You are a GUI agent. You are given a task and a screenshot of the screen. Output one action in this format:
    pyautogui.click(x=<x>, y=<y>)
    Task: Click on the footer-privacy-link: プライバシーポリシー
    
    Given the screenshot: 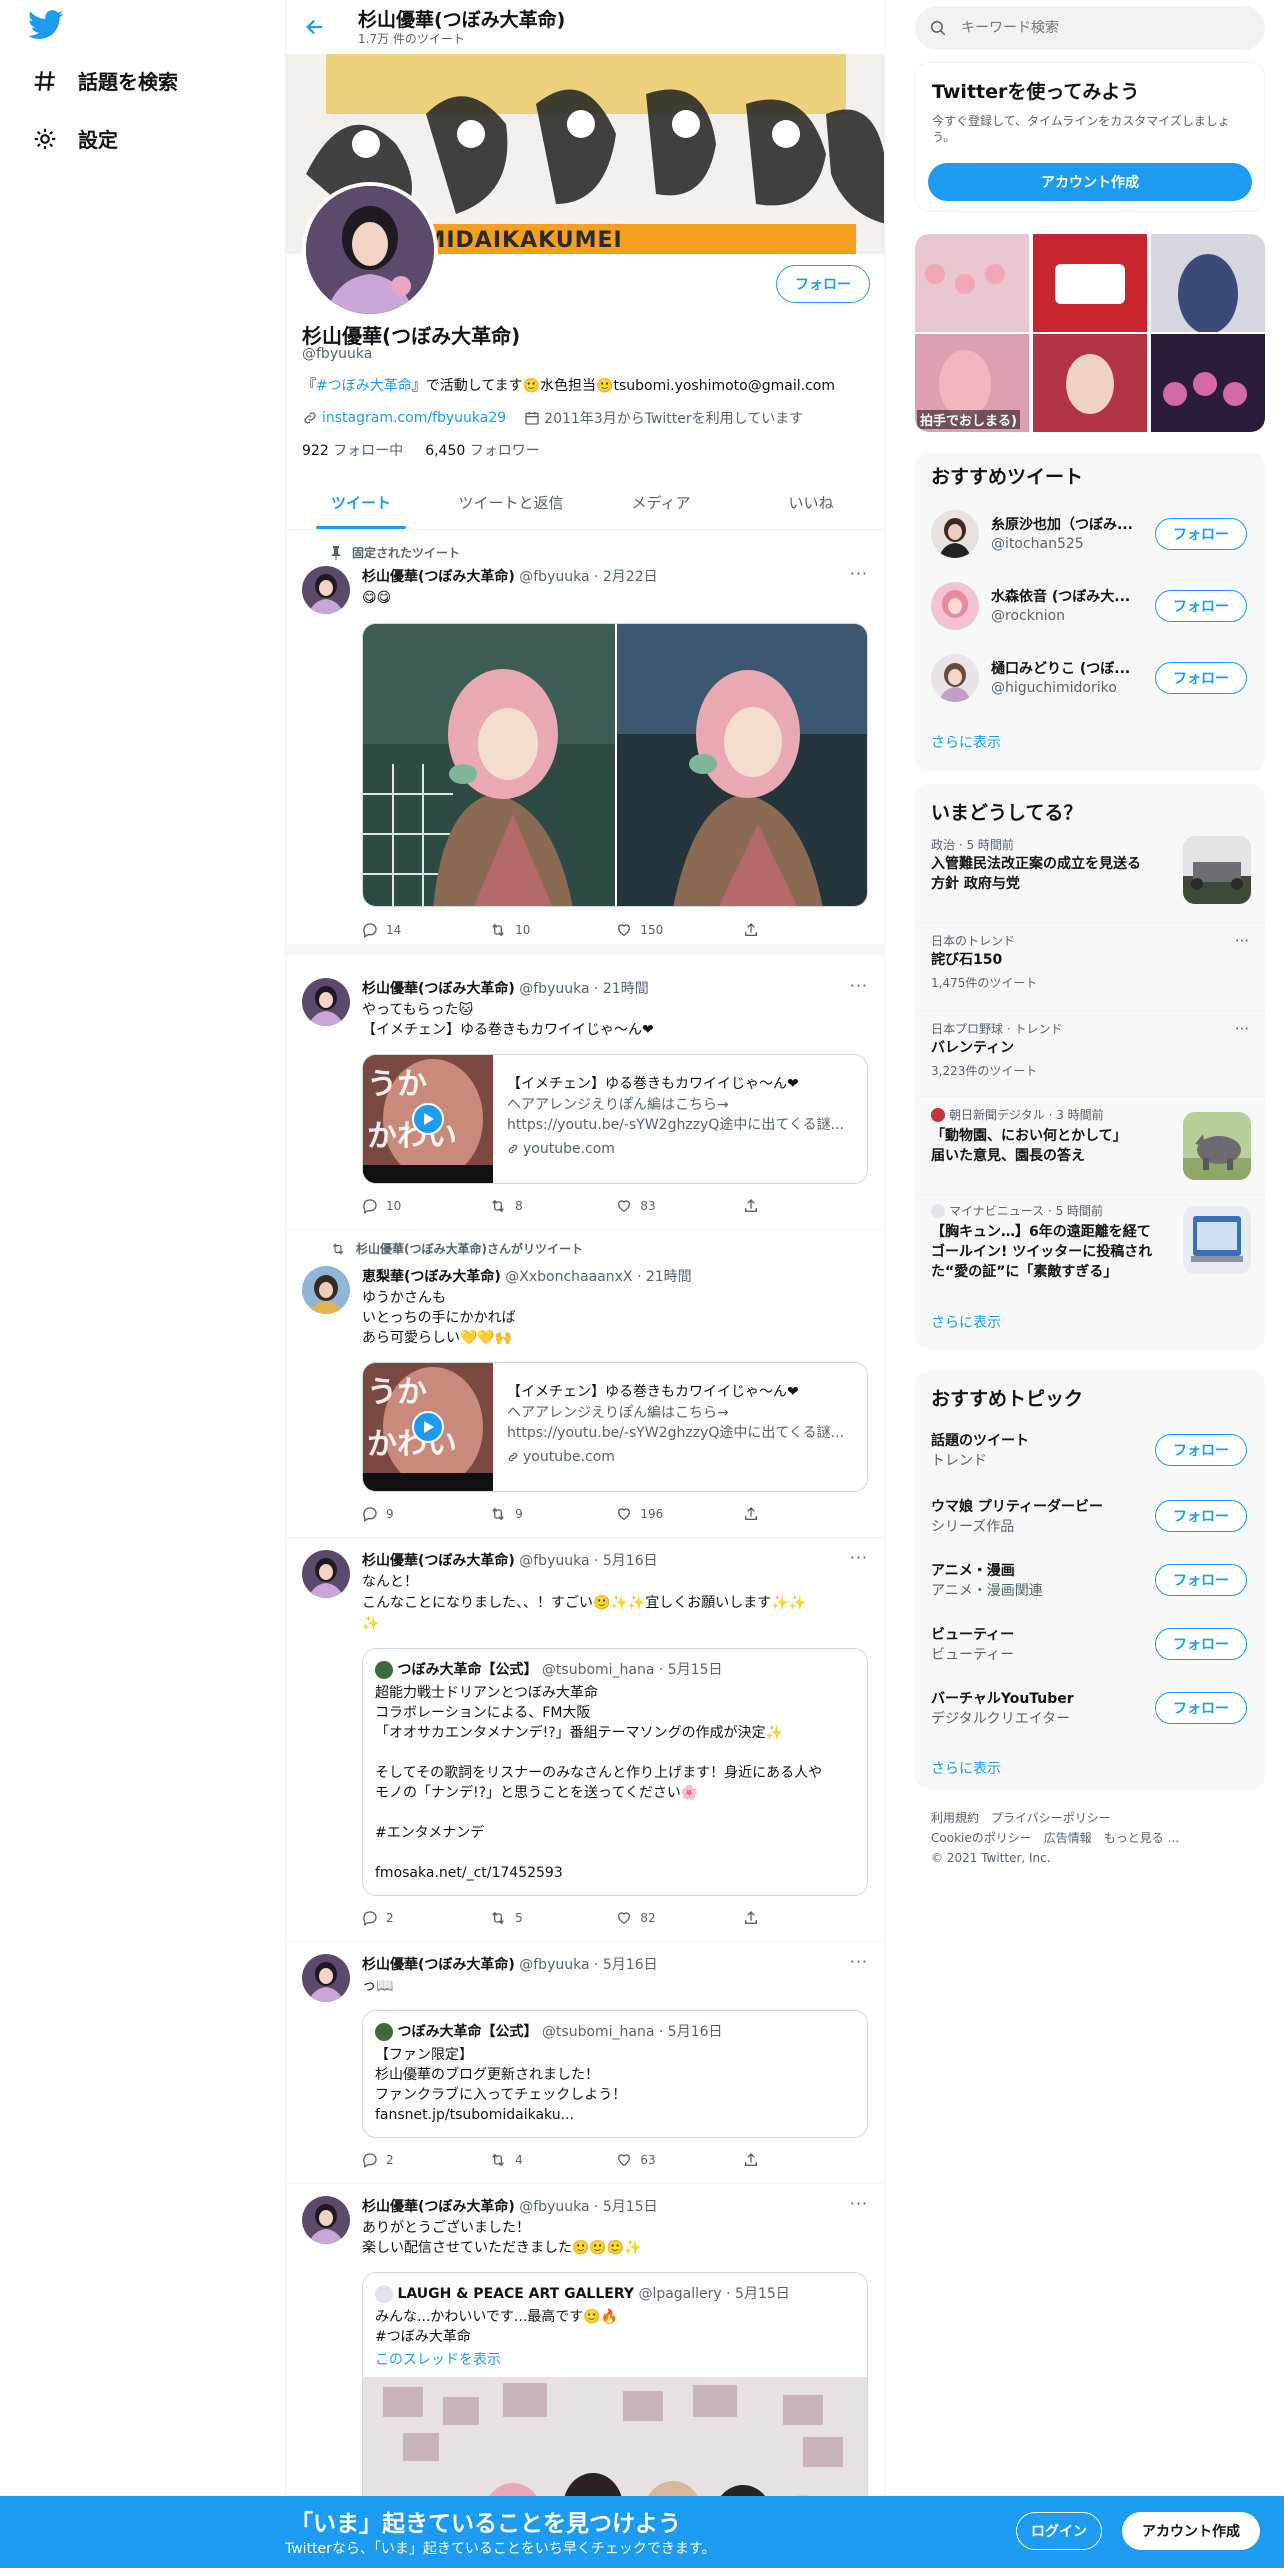 What is the action you would take?
    pyautogui.click(x=1051, y=1818)
    